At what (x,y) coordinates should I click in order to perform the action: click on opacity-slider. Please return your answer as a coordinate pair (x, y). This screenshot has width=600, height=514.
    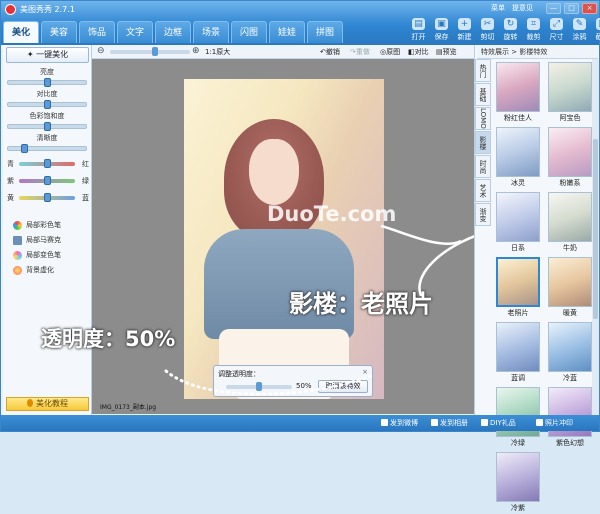
    Looking at the image, I should click on (259, 386).